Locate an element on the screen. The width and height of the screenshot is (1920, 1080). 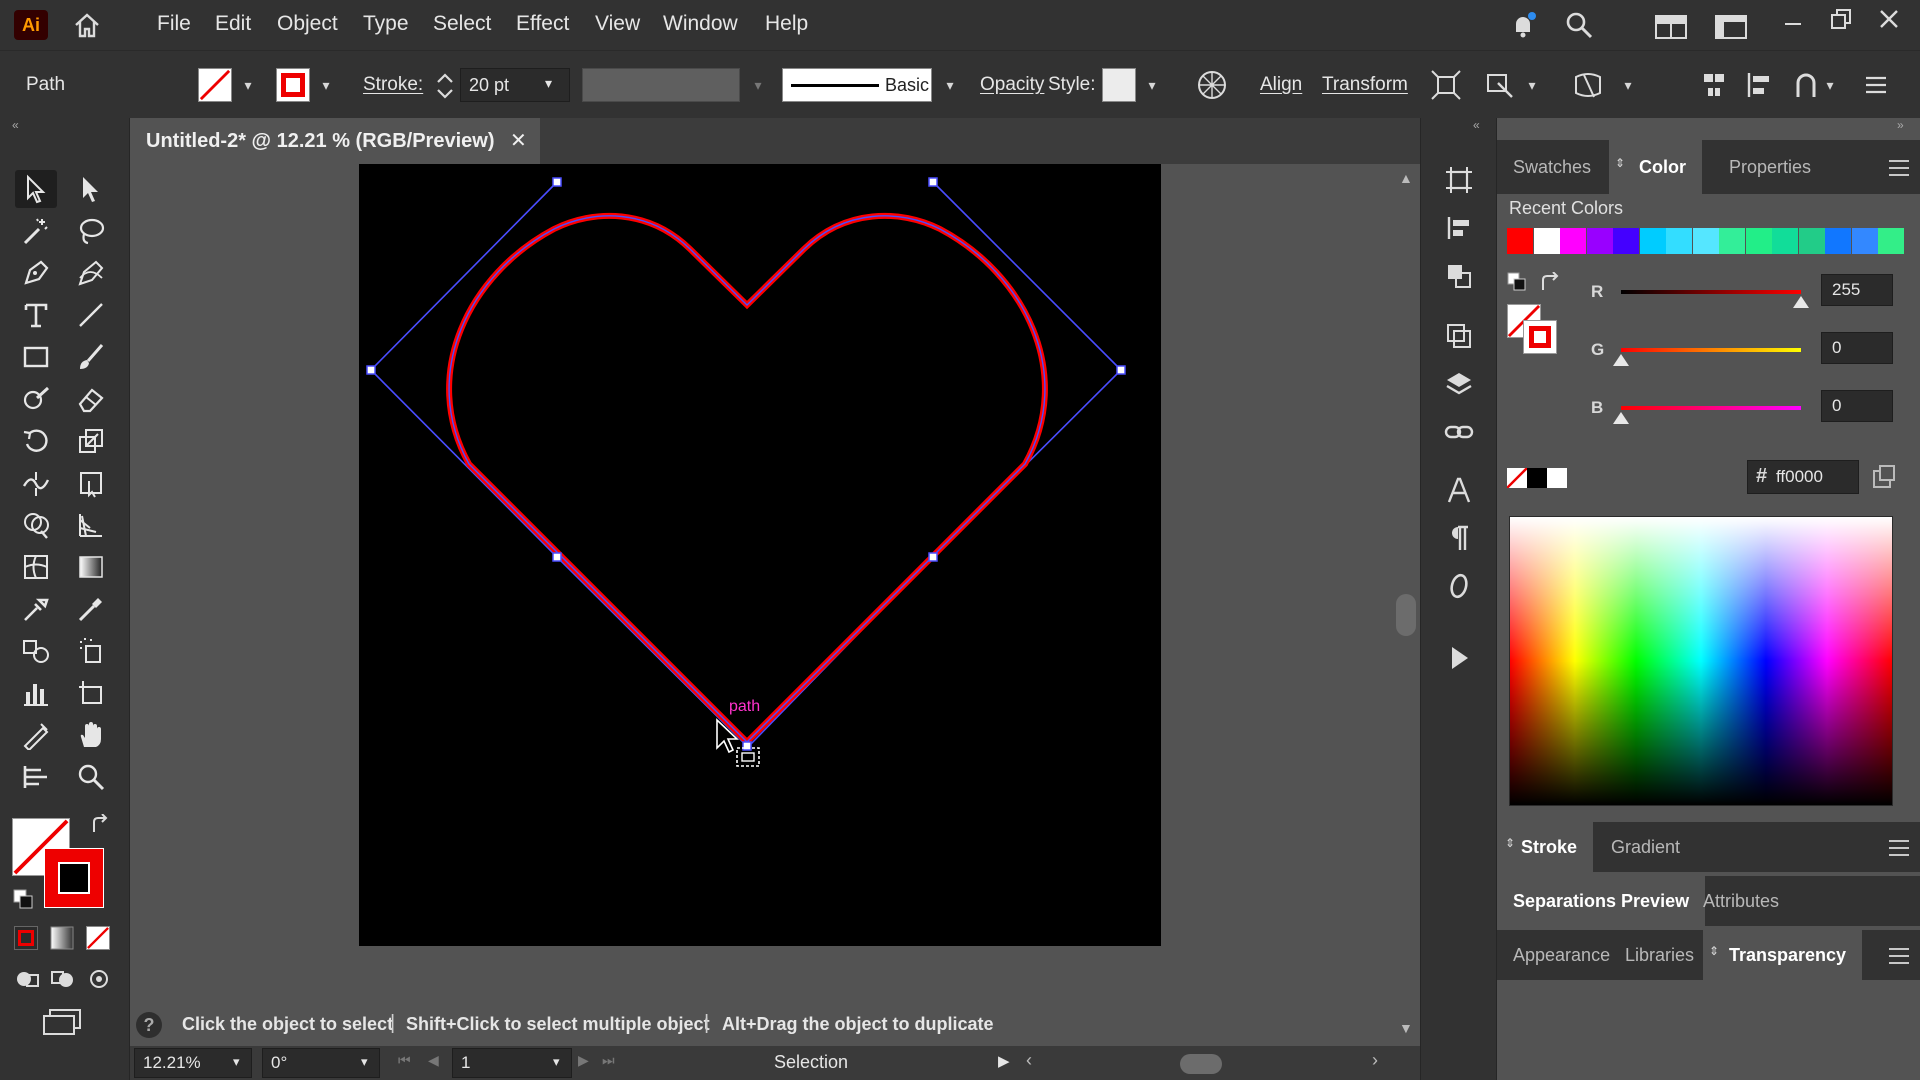
help-icon: ? is located at coordinates (149, 1025).